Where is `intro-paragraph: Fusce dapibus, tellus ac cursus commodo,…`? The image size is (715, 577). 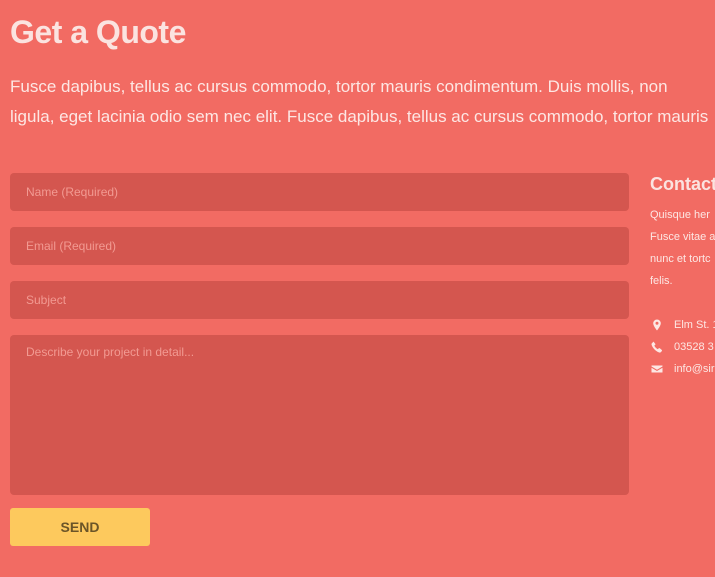 intro-paragraph: Fusce dapibus, tellus ac cursus commodo,… is located at coordinates (362, 102).